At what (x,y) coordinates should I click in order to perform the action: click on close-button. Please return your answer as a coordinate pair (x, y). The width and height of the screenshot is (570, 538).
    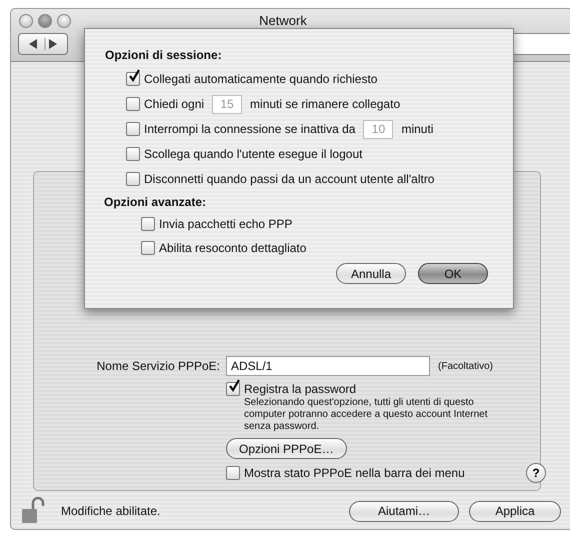
    Looking at the image, I should click on (26, 21).